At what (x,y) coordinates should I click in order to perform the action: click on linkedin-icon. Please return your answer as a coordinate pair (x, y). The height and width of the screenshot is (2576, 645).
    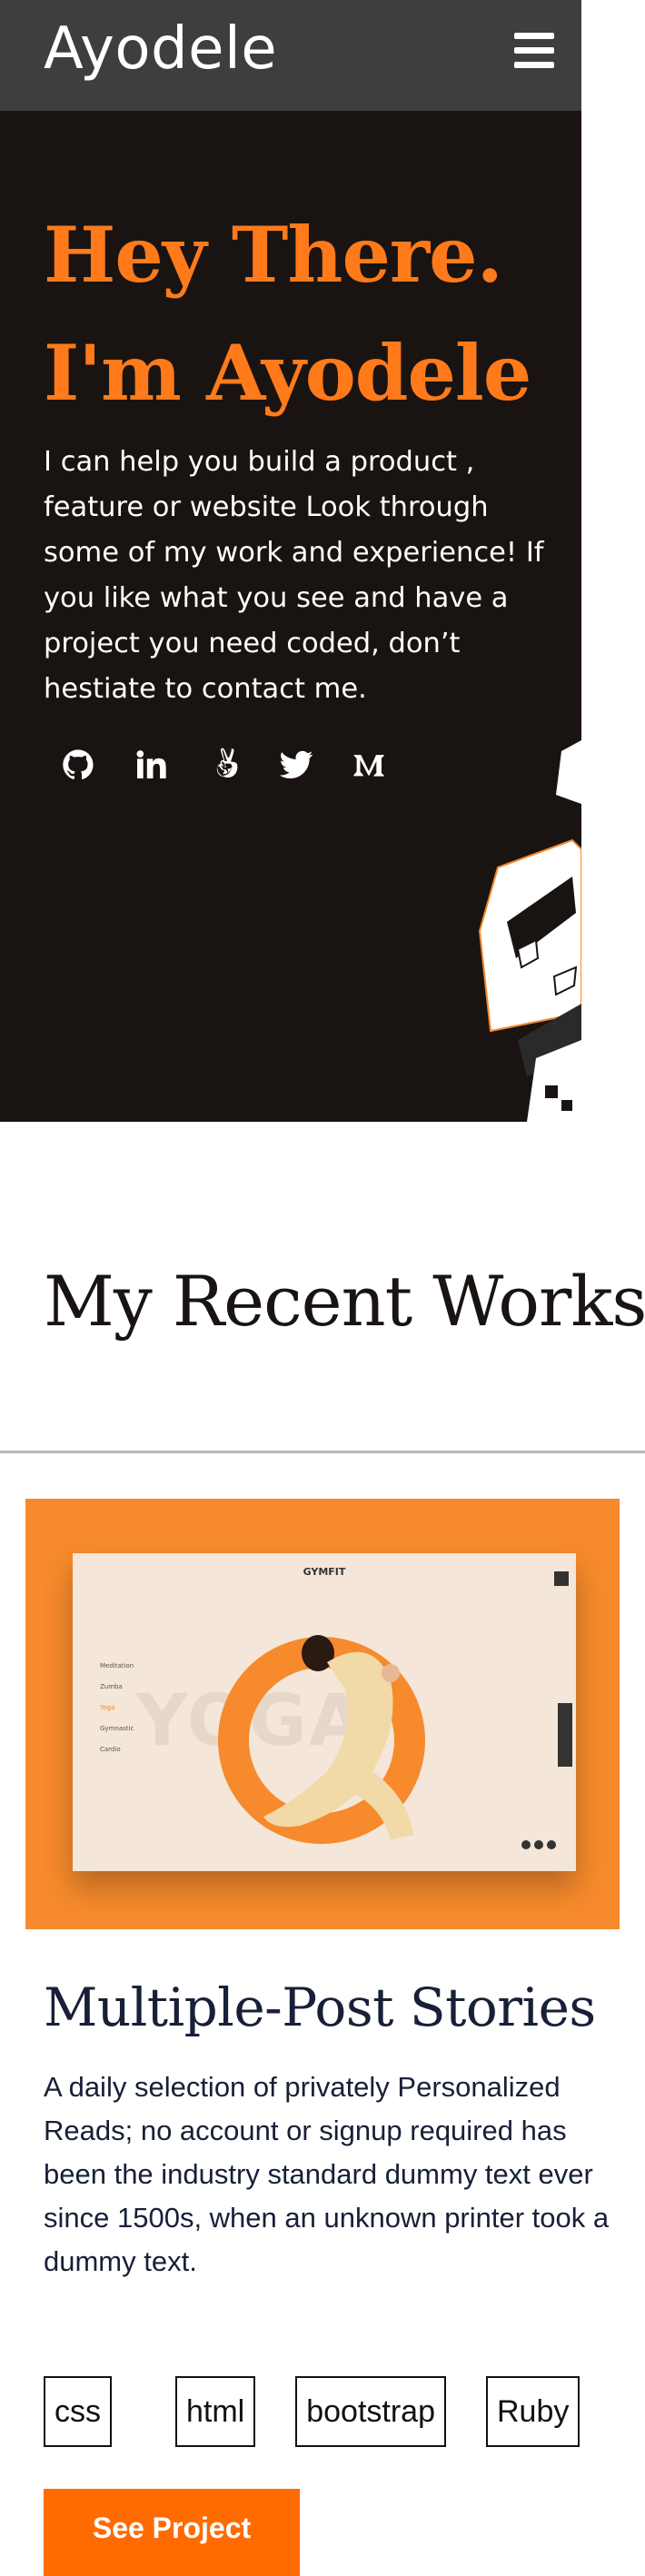
    Looking at the image, I should click on (151, 765).